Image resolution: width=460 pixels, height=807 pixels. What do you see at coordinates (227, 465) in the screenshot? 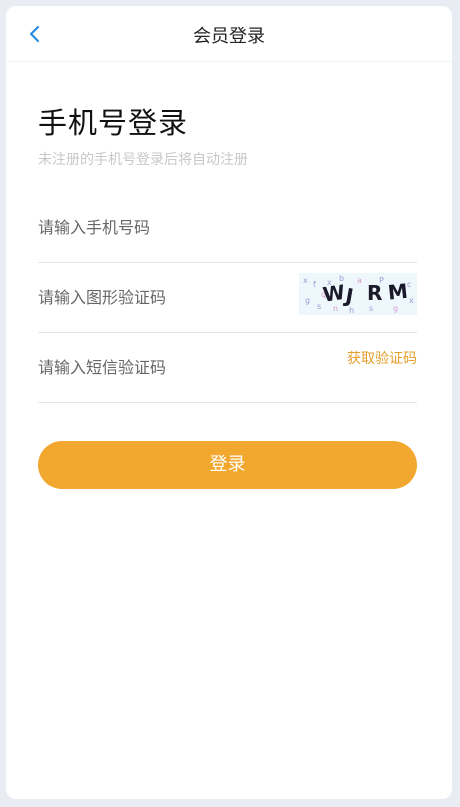
I see `login-button: 登录` at bounding box center [227, 465].